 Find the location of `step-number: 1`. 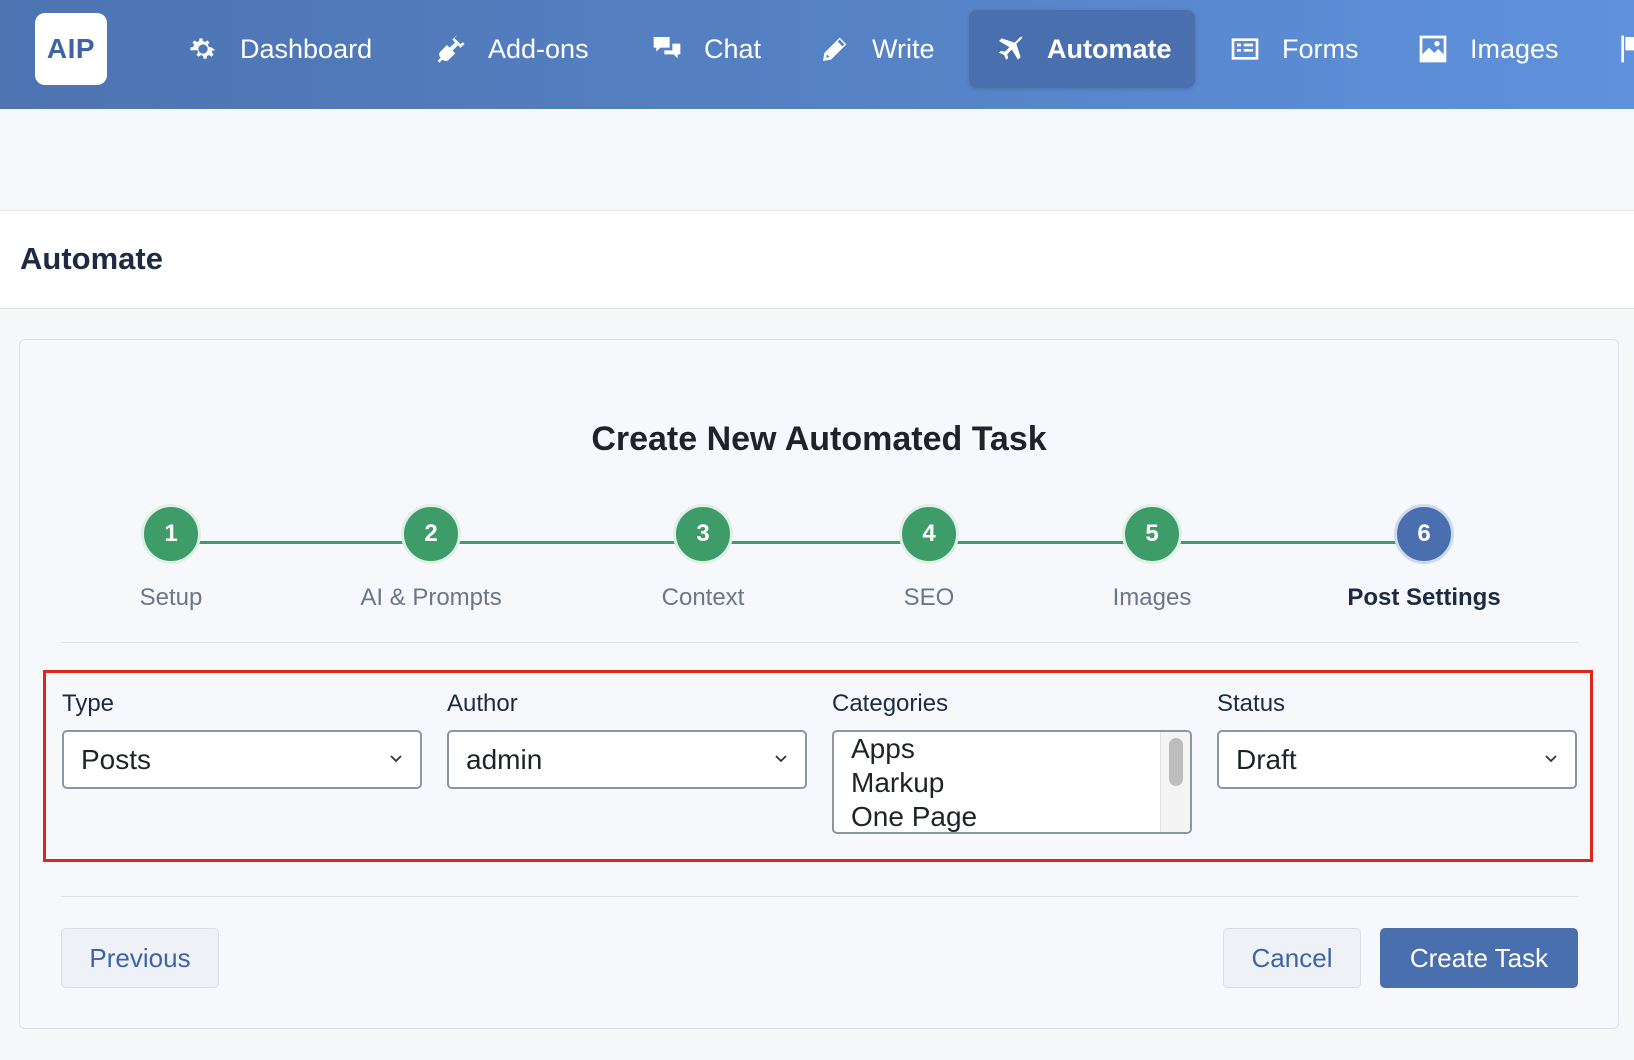

step-number: 1 is located at coordinates (171, 534).